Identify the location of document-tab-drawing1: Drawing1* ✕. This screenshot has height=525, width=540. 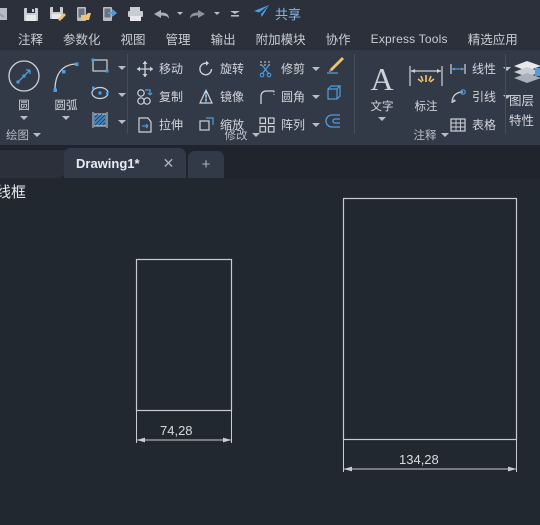
(125, 163).